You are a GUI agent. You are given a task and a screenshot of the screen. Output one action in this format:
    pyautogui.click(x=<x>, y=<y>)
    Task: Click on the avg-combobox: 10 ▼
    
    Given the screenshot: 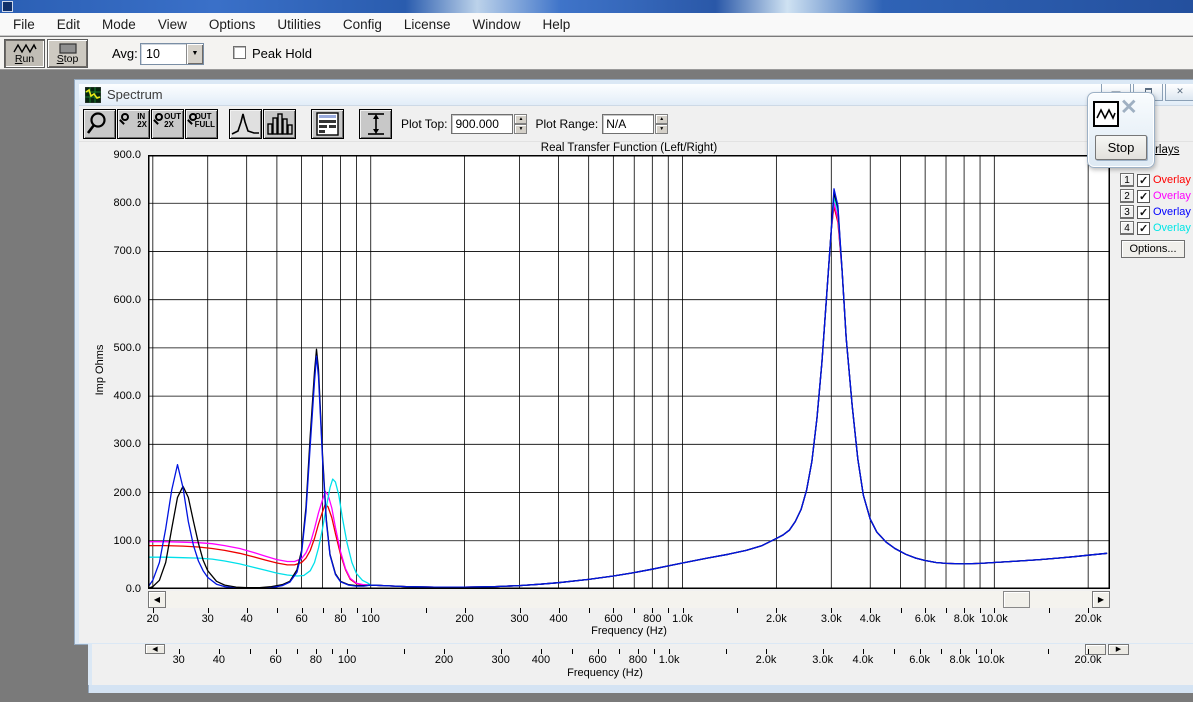 What is the action you would take?
    pyautogui.click(x=172, y=54)
    